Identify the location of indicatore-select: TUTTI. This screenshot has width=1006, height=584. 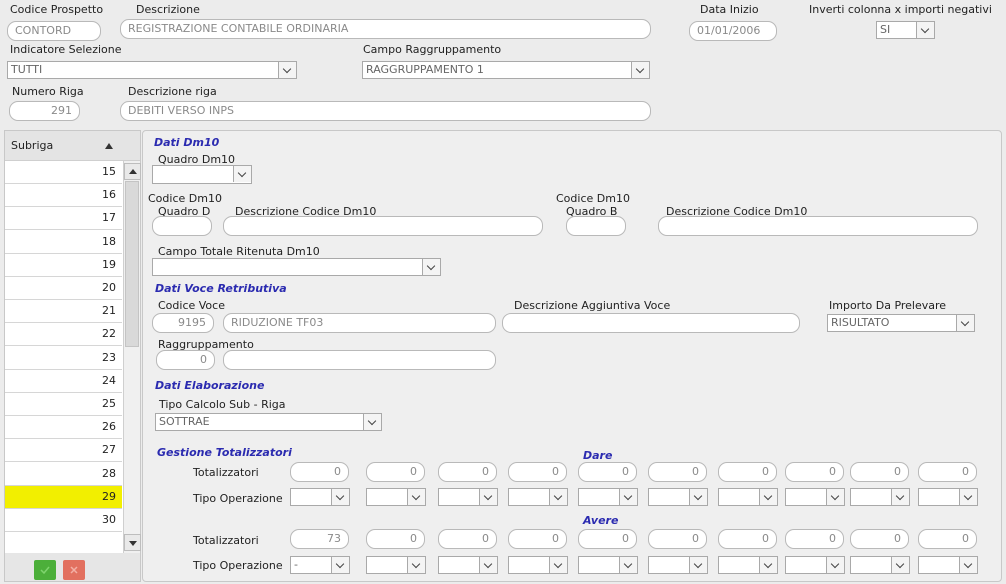
(152, 70).